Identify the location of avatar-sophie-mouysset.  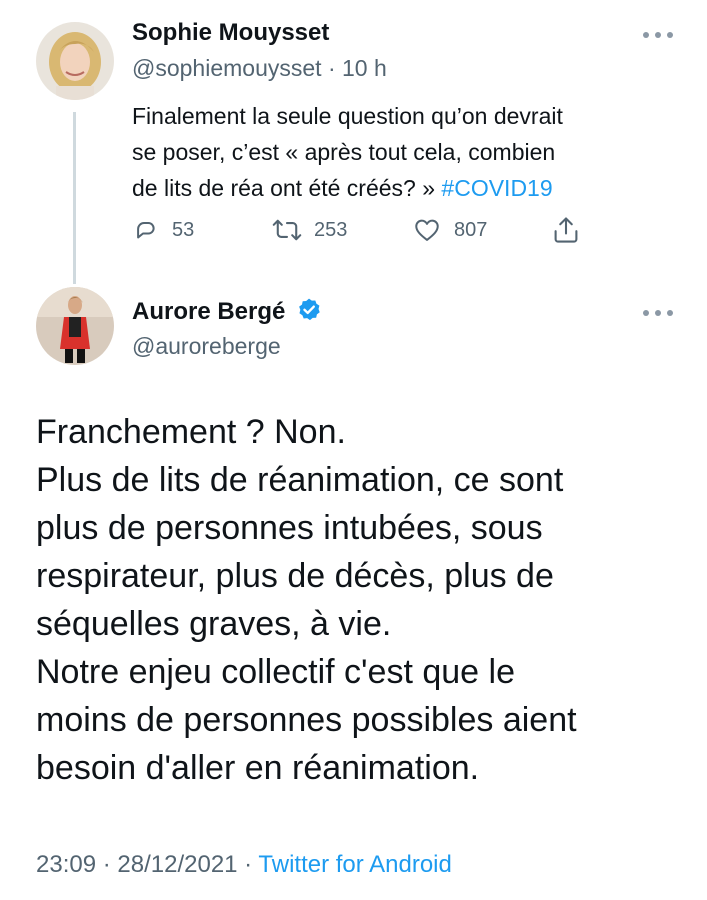
(75, 61).